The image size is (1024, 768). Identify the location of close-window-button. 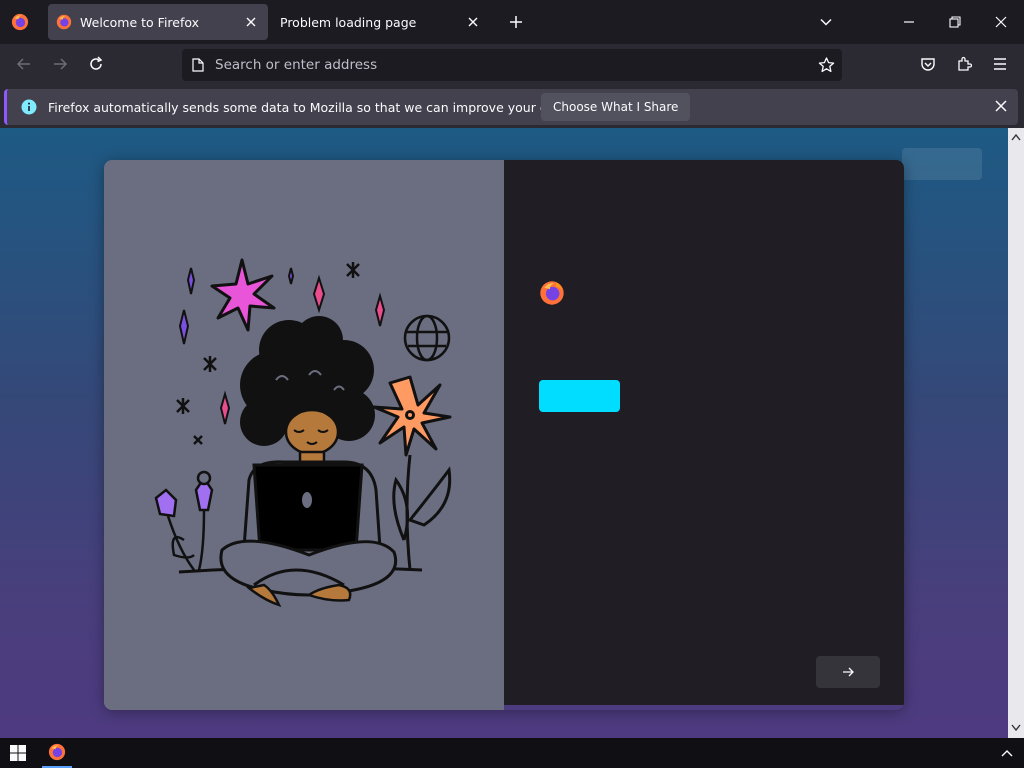
(1001, 22).